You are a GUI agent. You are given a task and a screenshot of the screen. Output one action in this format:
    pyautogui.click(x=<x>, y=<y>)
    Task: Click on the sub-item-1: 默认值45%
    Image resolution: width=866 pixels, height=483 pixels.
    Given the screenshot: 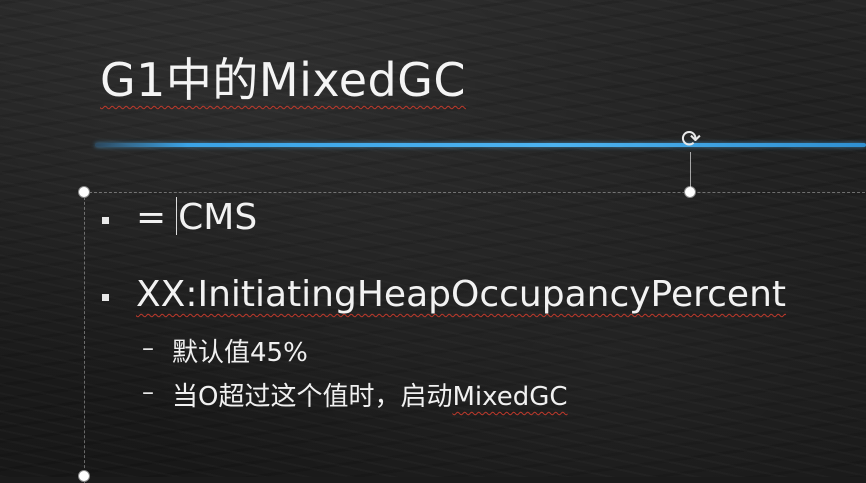 What is the action you would take?
    pyautogui.click(x=240, y=350)
    